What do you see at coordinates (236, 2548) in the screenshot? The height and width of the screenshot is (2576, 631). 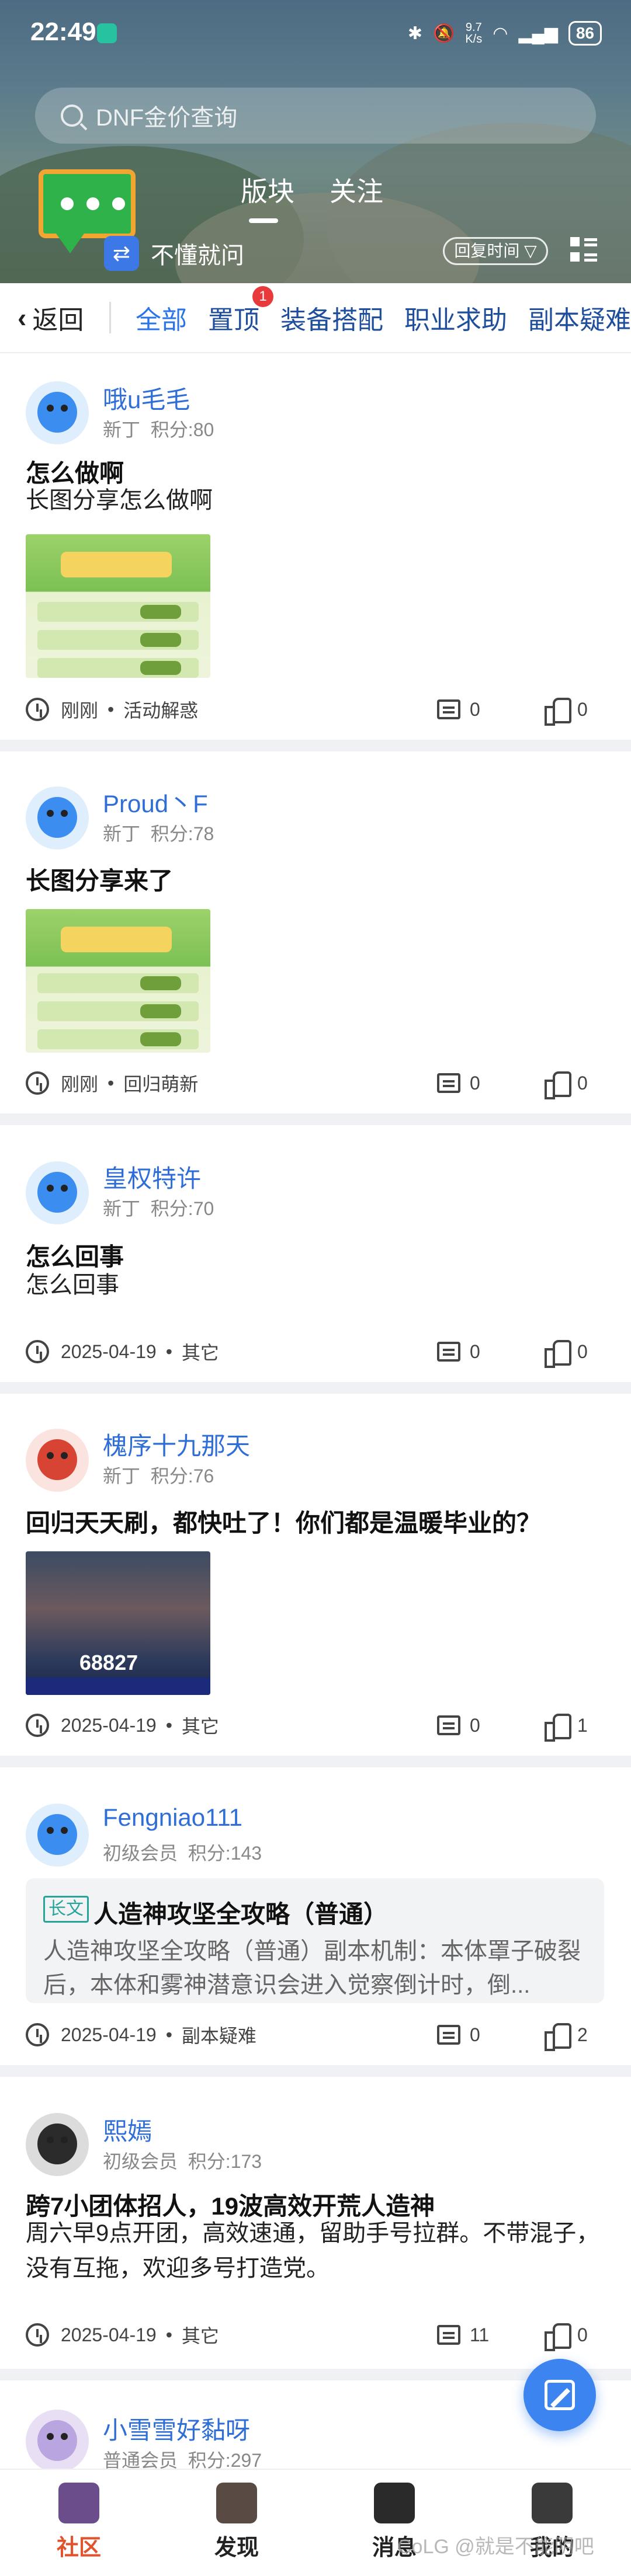 I see `tab-discover-label: 发现` at bounding box center [236, 2548].